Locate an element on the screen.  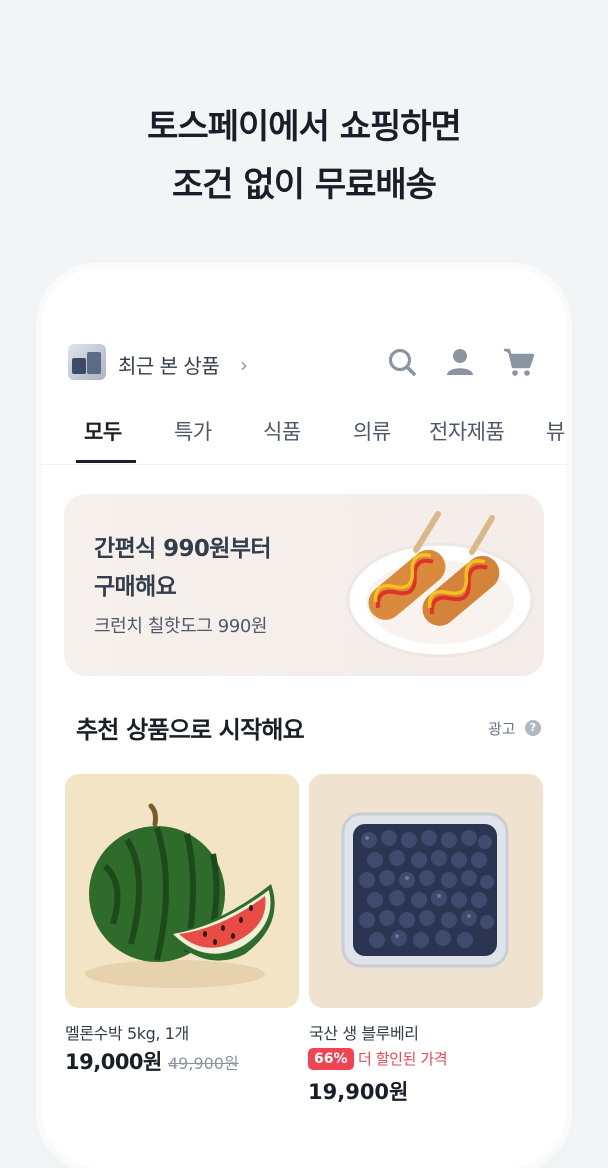
product-image-blueberry is located at coordinates (426, 891).